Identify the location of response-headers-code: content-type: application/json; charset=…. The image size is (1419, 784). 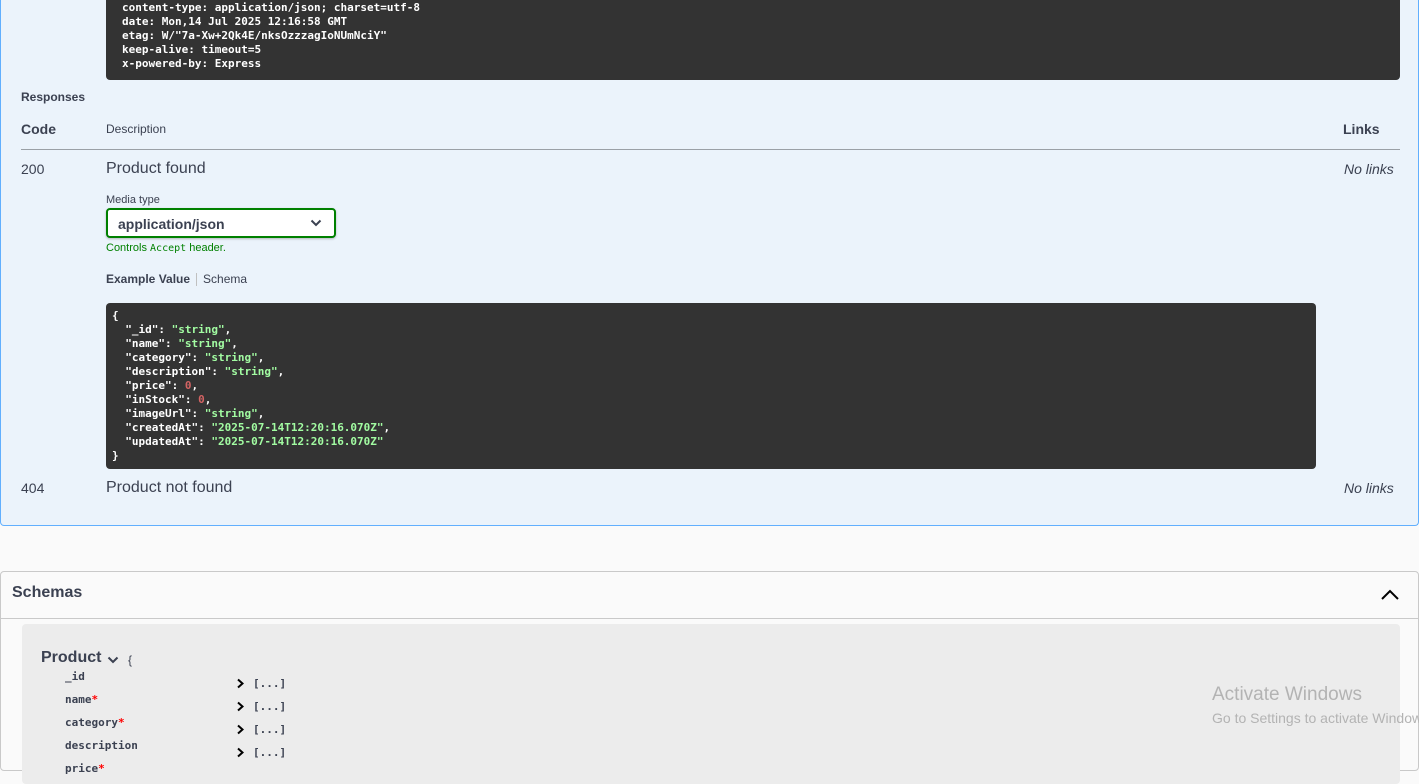
(753, 40).